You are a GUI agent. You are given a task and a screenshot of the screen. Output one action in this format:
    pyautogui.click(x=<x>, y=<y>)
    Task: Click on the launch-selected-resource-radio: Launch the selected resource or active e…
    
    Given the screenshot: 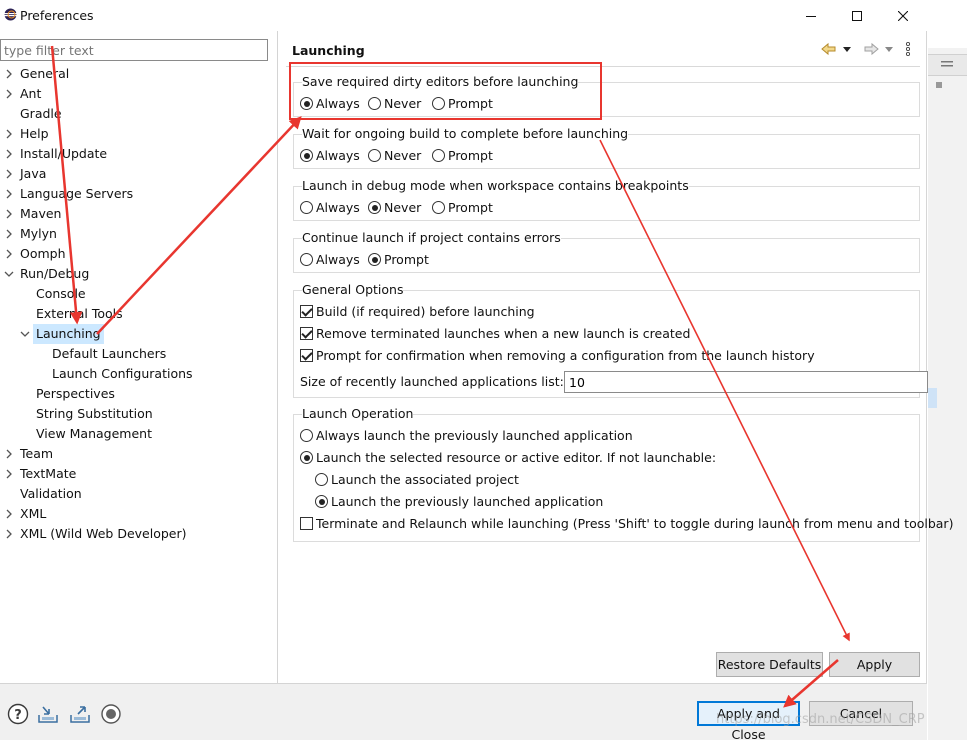 What is the action you would take?
    pyautogui.click(x=508, y=458)
    